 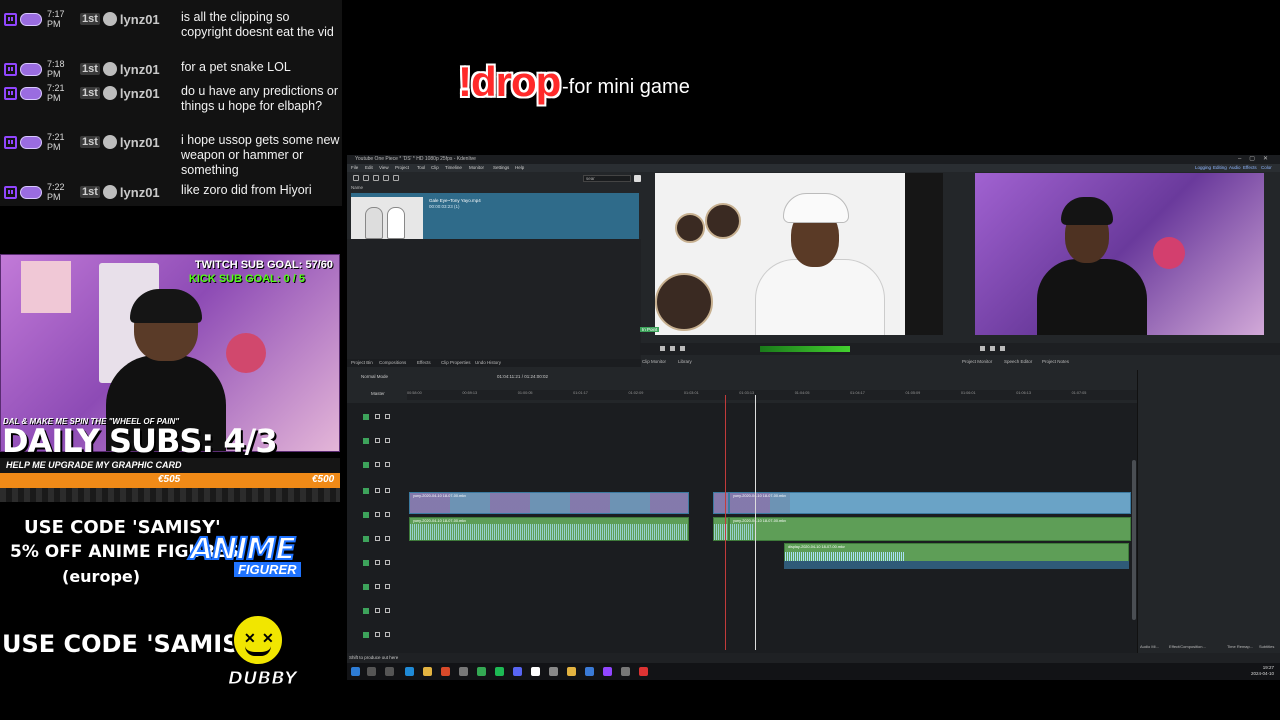 I want to click on menu-settings: Settings, so click(x=501, y=168).